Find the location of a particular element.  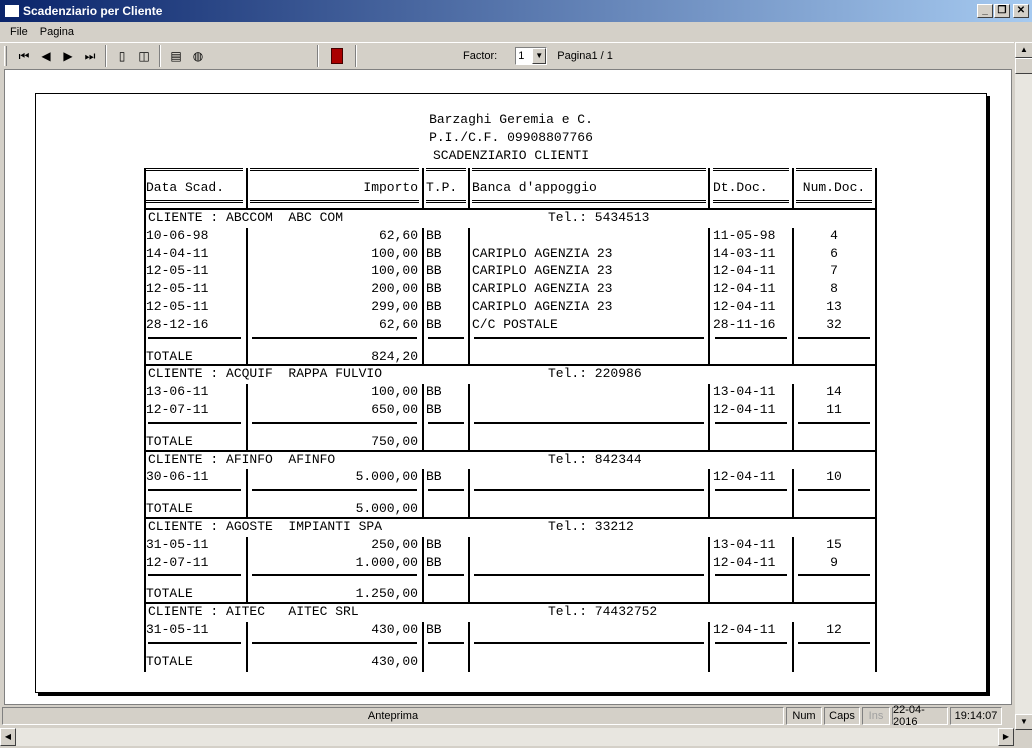

horizontal-scrollbar: ◀ ▶ is located at coordinates (507, 737).